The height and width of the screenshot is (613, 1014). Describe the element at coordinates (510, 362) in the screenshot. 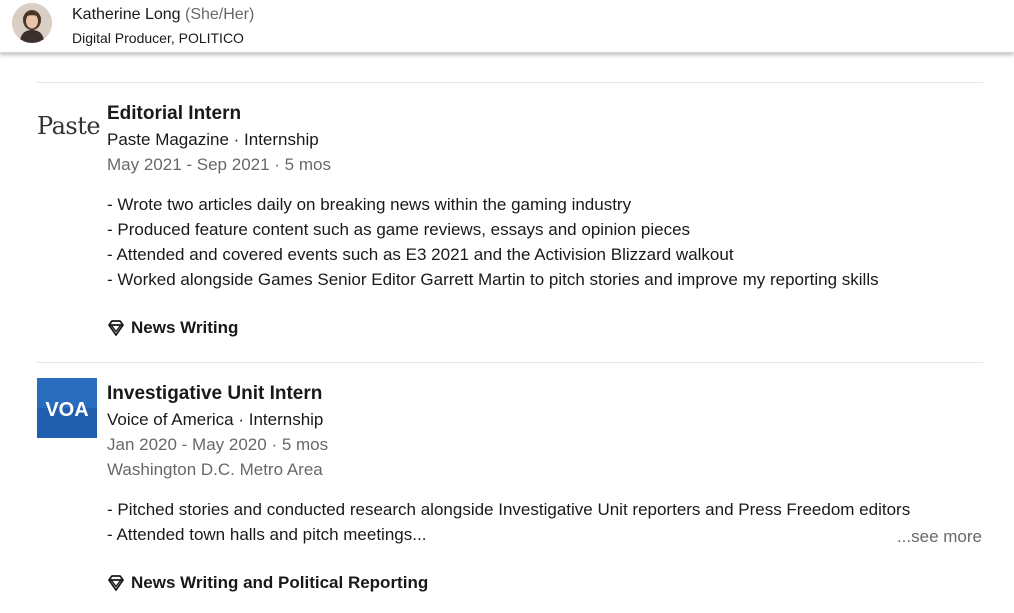

I see `item-divider` at that location.